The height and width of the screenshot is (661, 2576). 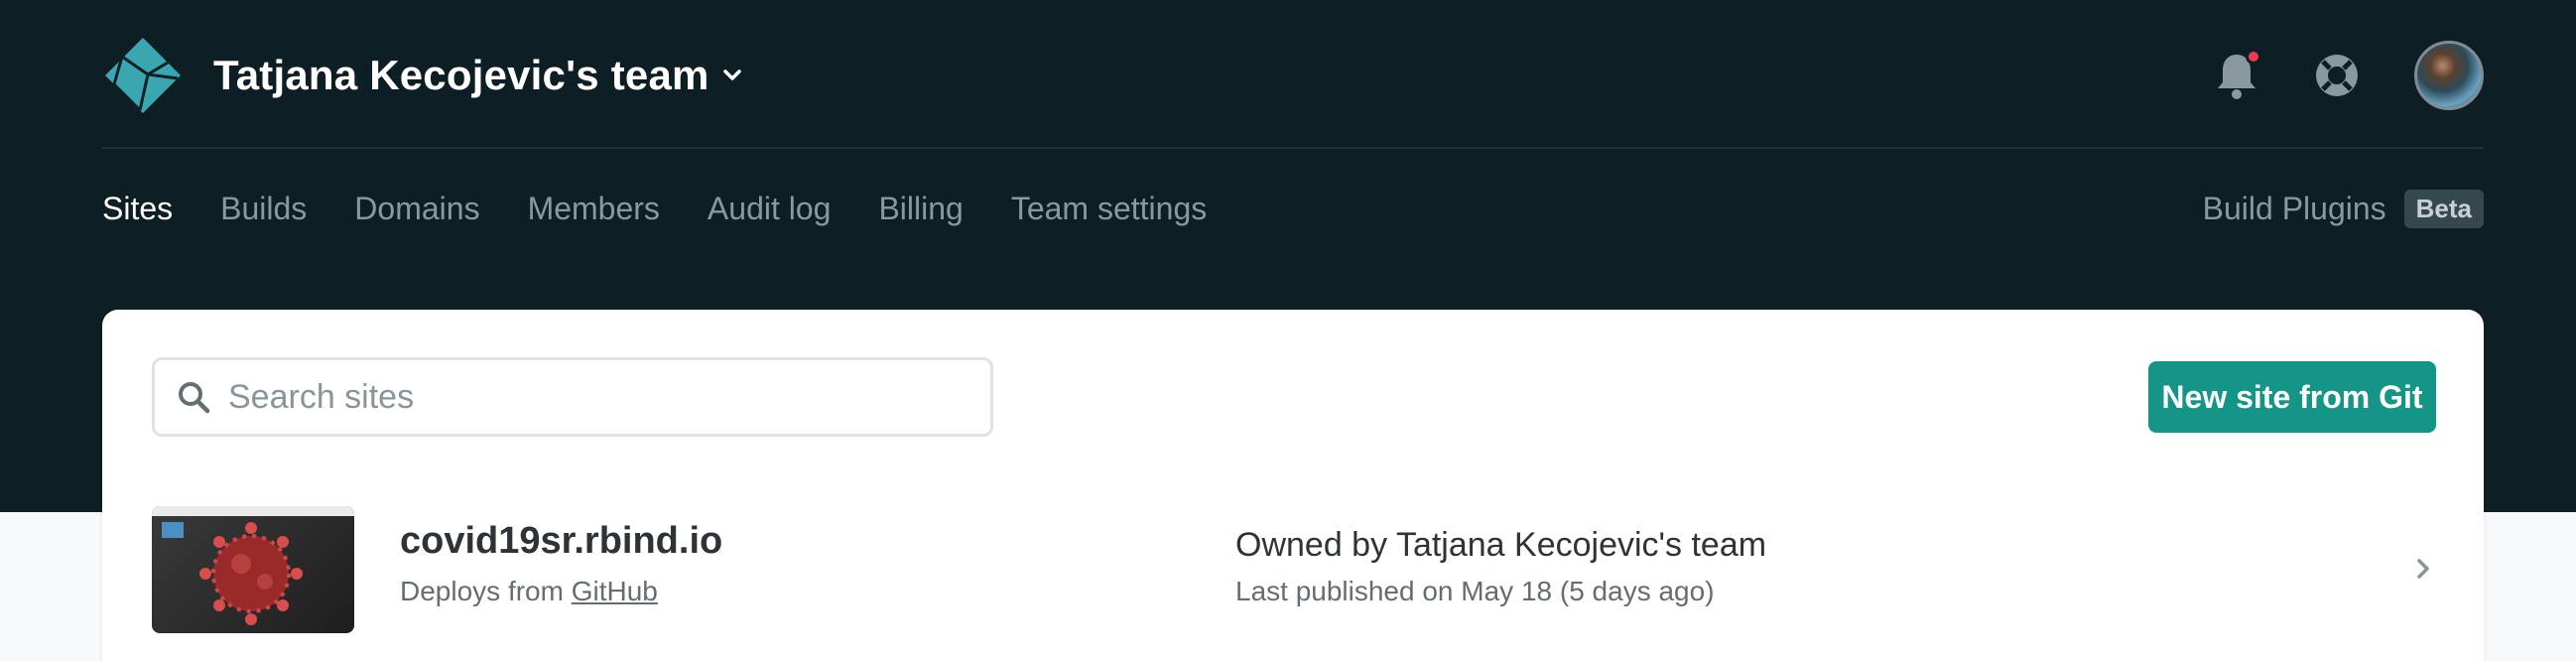 I want to click on netlify-logo-icon, so click(x=143, y=75).